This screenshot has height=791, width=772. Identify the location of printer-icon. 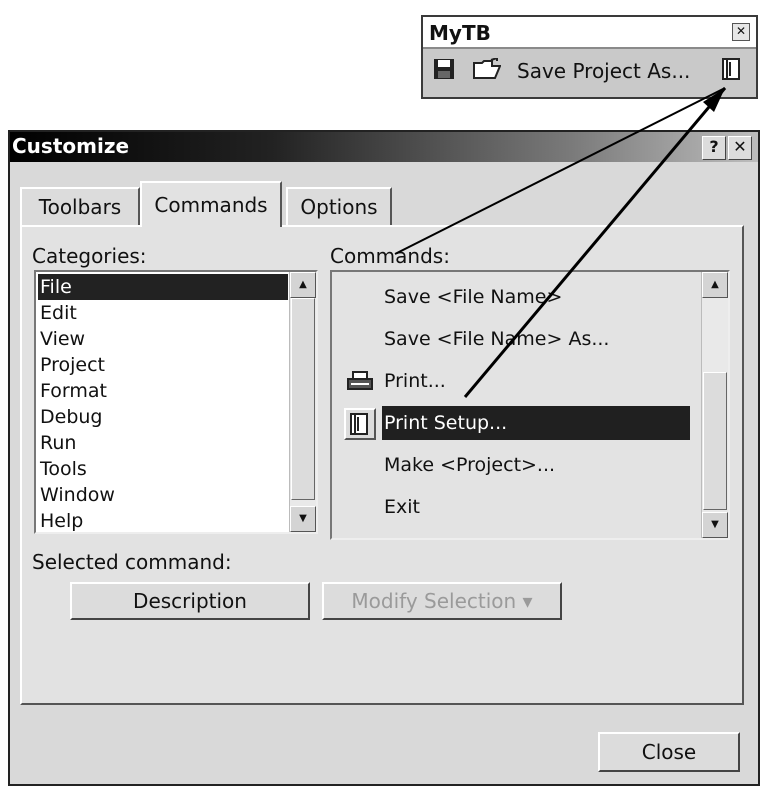
(360, 382).